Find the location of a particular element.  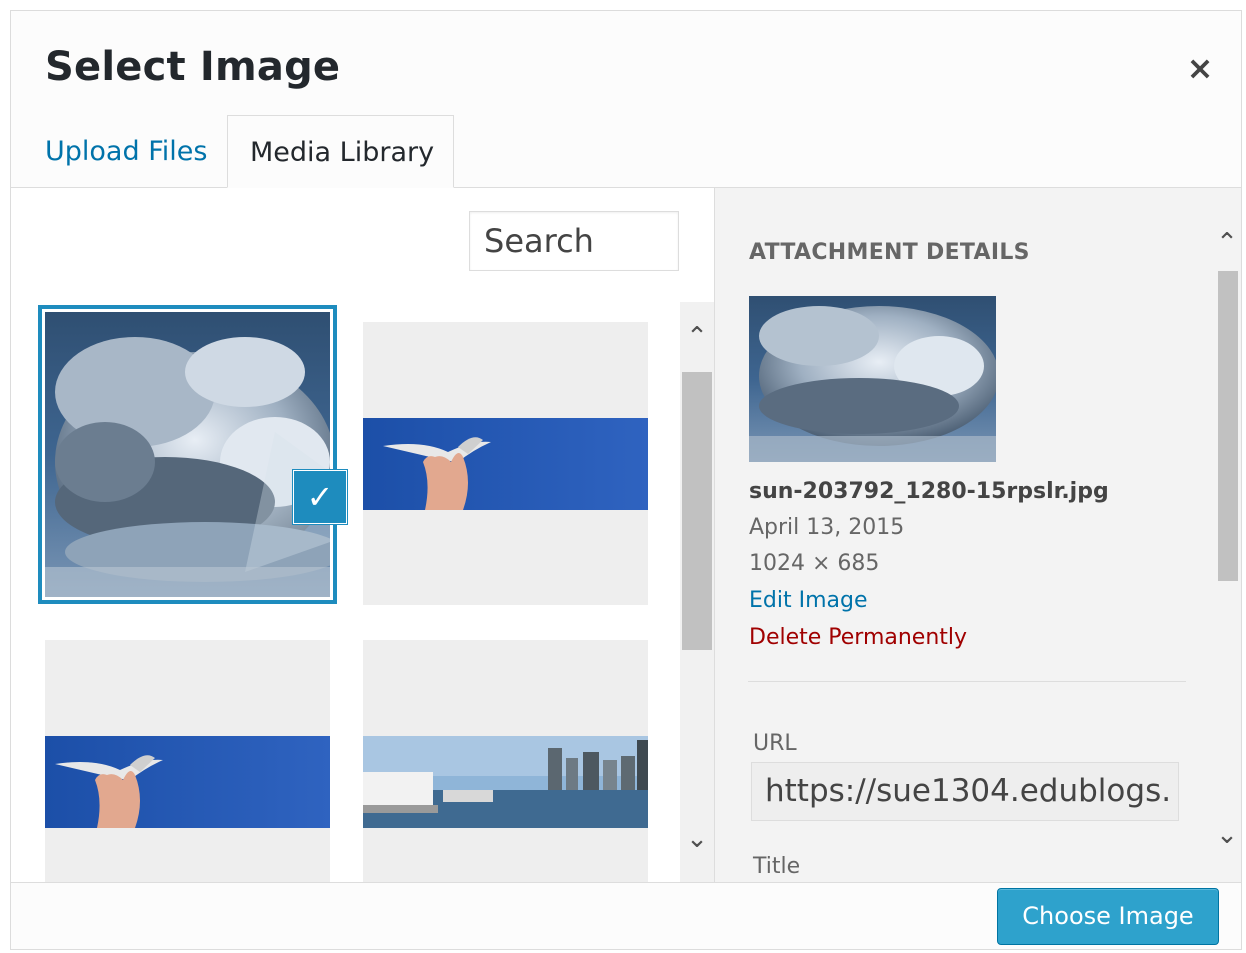

tab-media-library: Media Library is located at coordinates (340, 151).